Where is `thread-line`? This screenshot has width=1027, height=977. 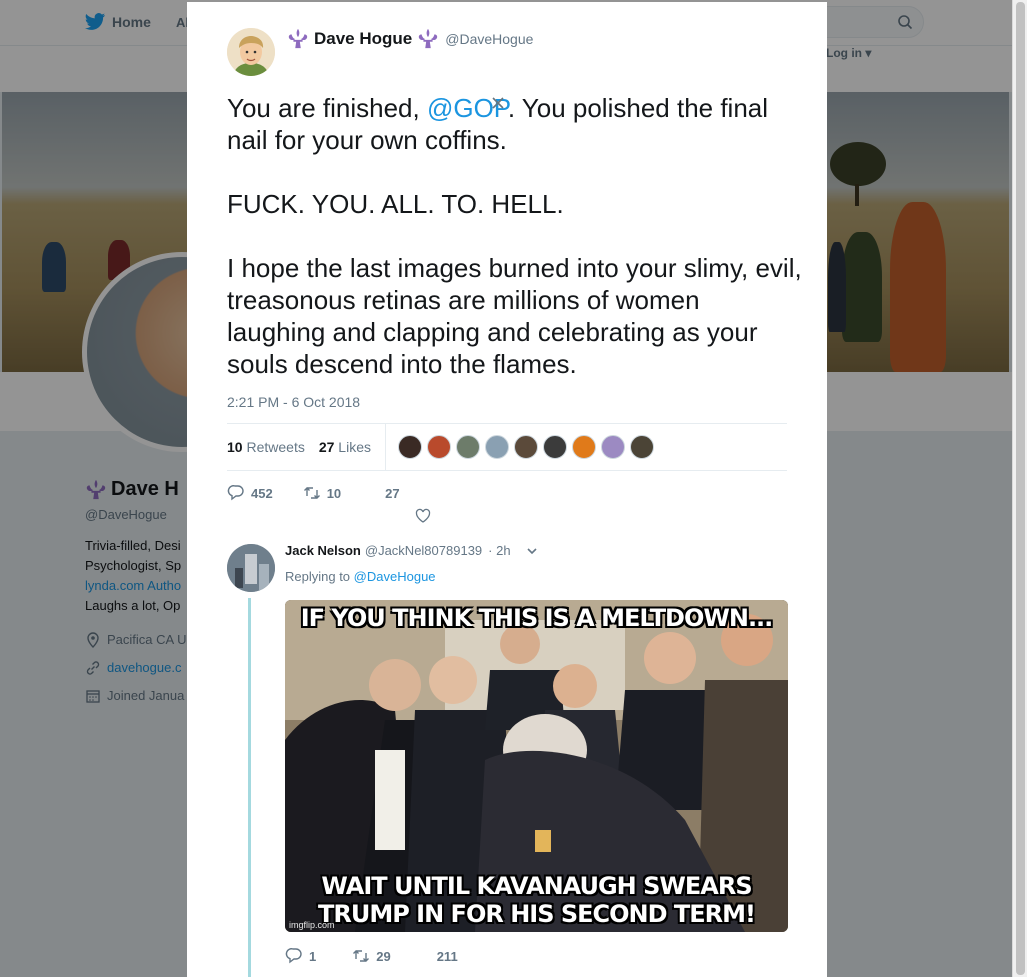
thread-line is located at coordinates (249, 787).